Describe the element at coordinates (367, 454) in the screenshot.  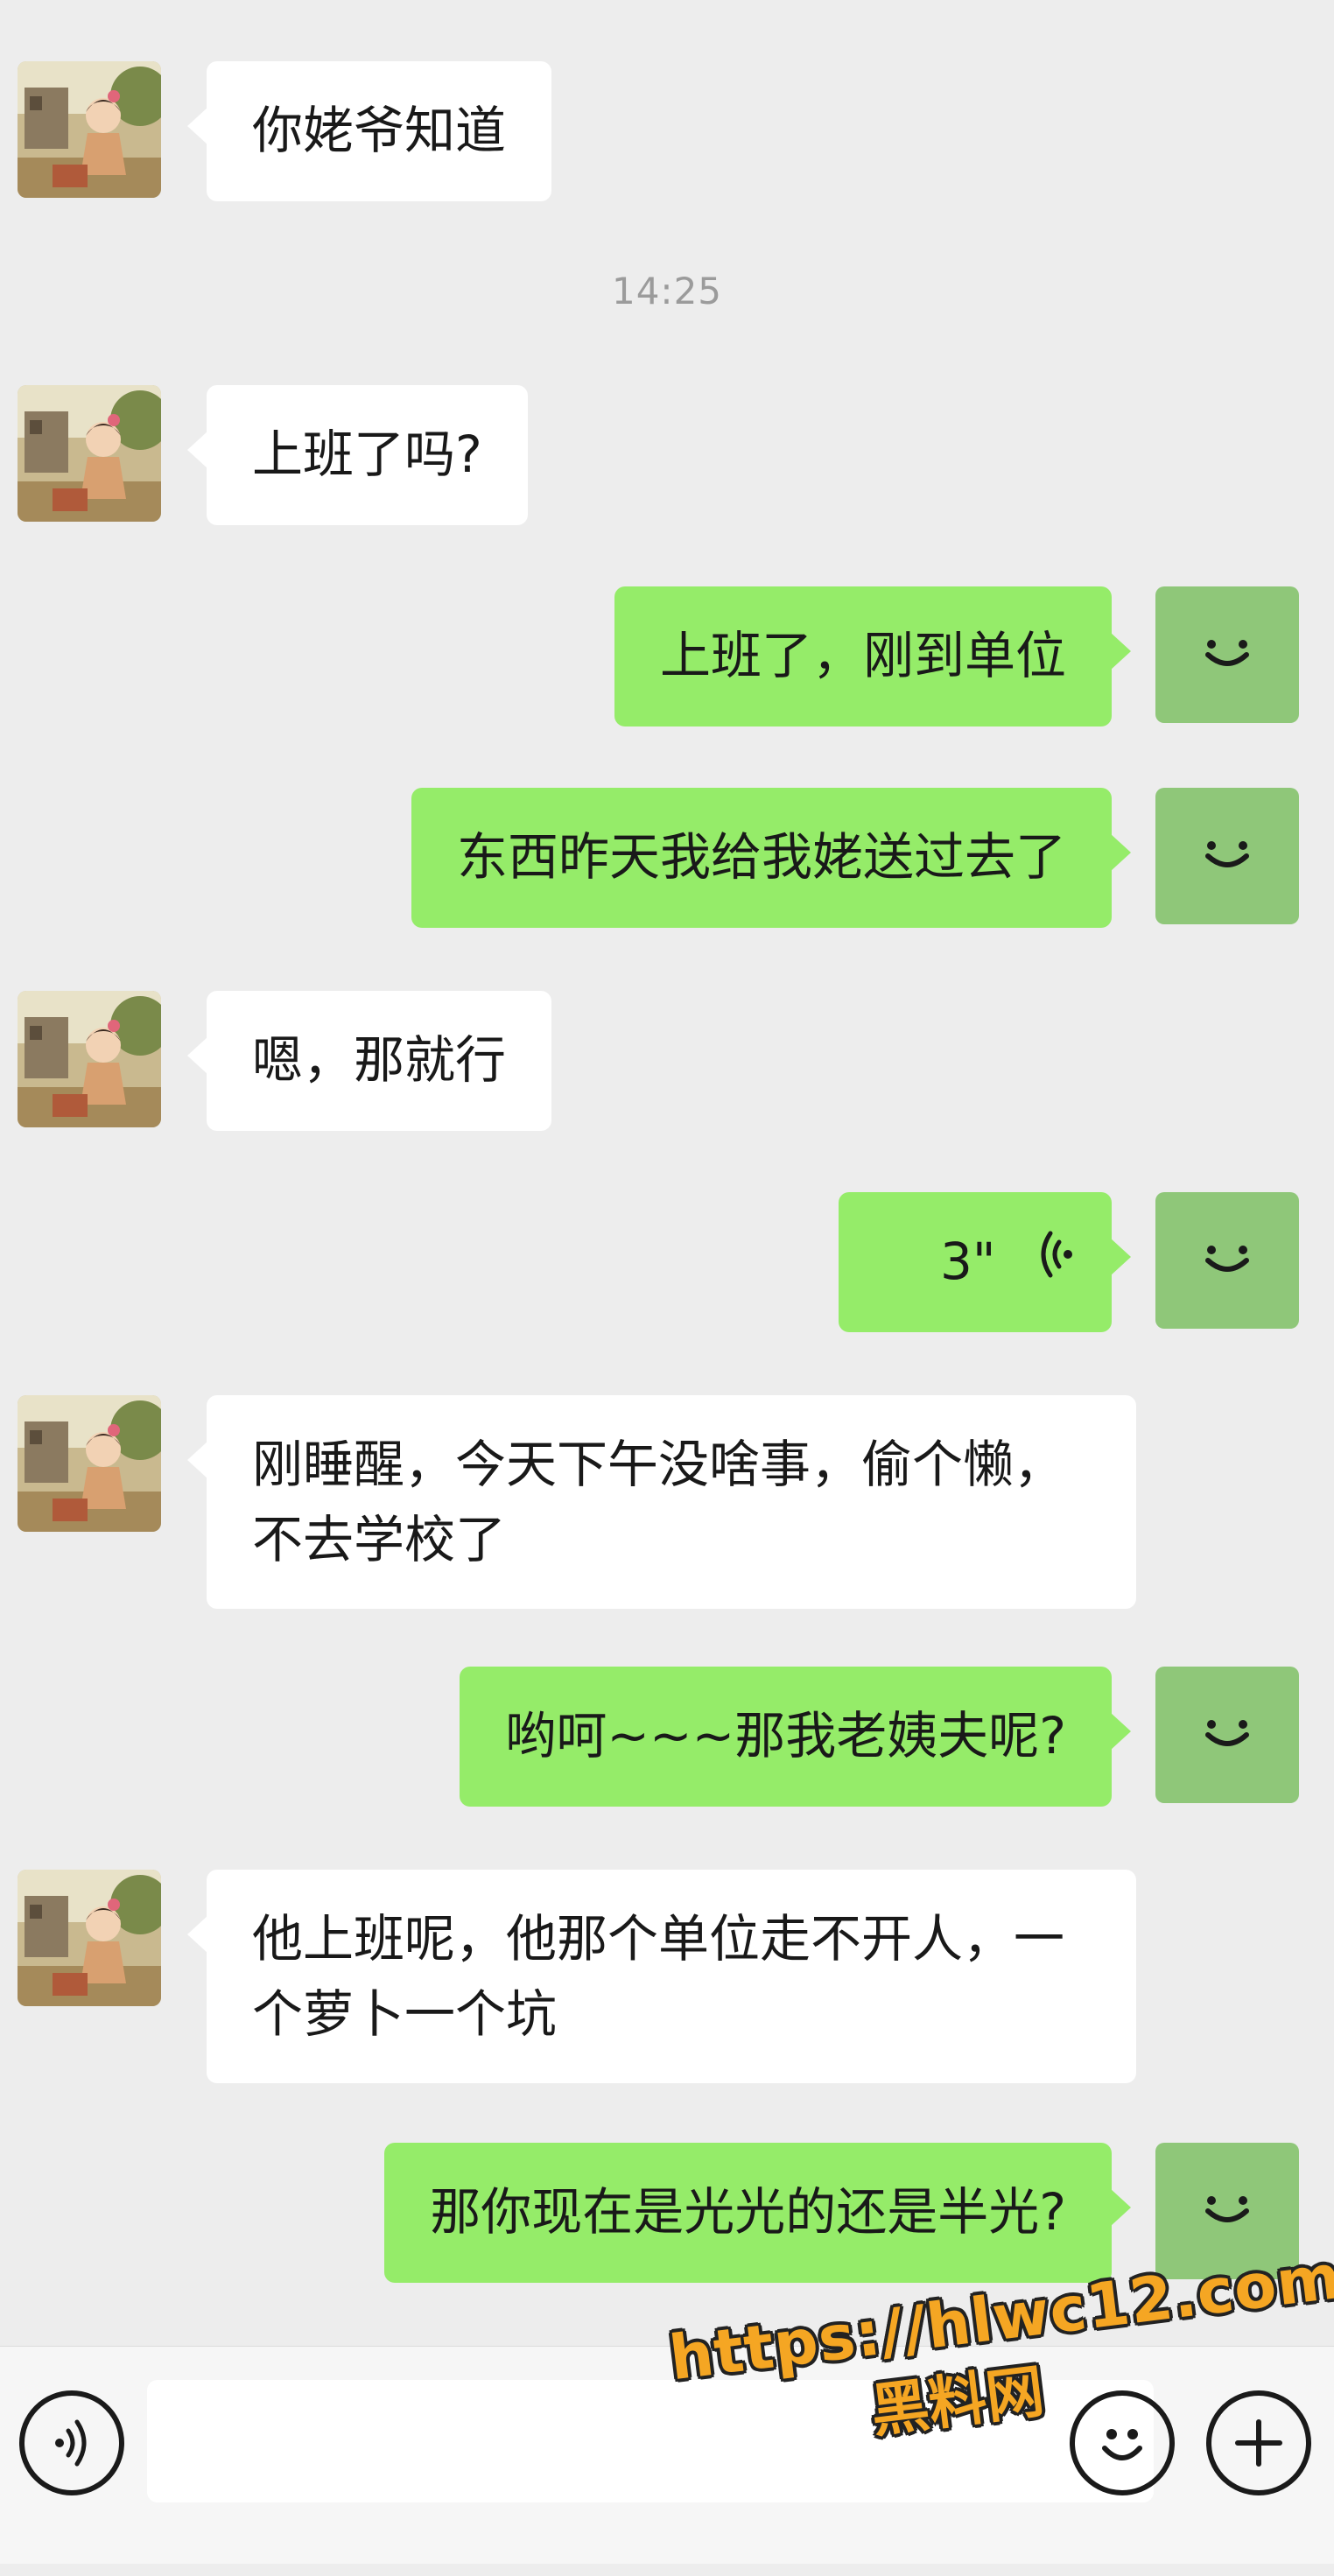
I see `message-text: 上班了吗?` at that location.